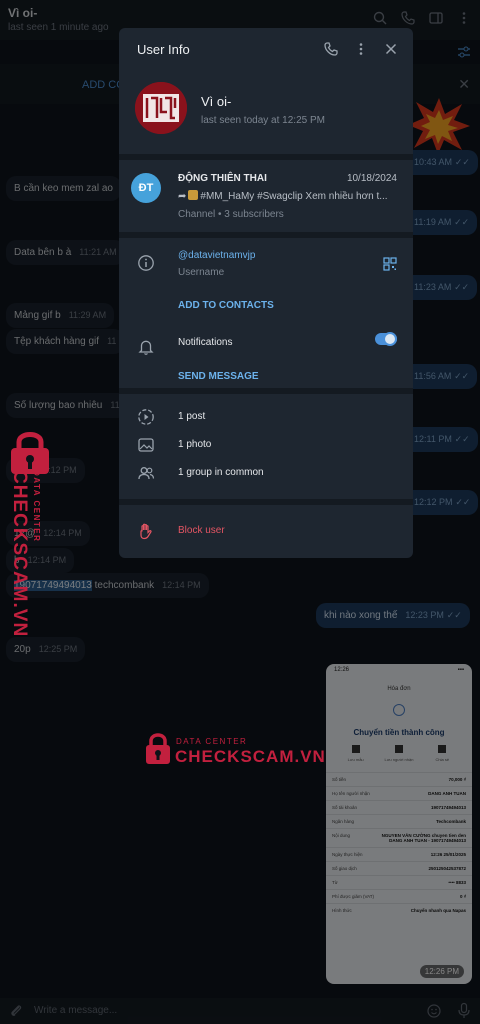  Describe the element at coordinates (231, 214) in the screenshot. I see `channel-meta: Channel • 3 subscribers` at that location.